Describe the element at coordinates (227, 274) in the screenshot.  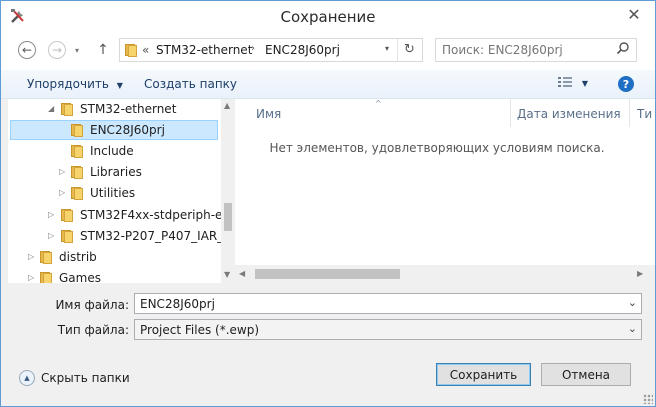
I see `scroll-down-icon: ▼` at that location.